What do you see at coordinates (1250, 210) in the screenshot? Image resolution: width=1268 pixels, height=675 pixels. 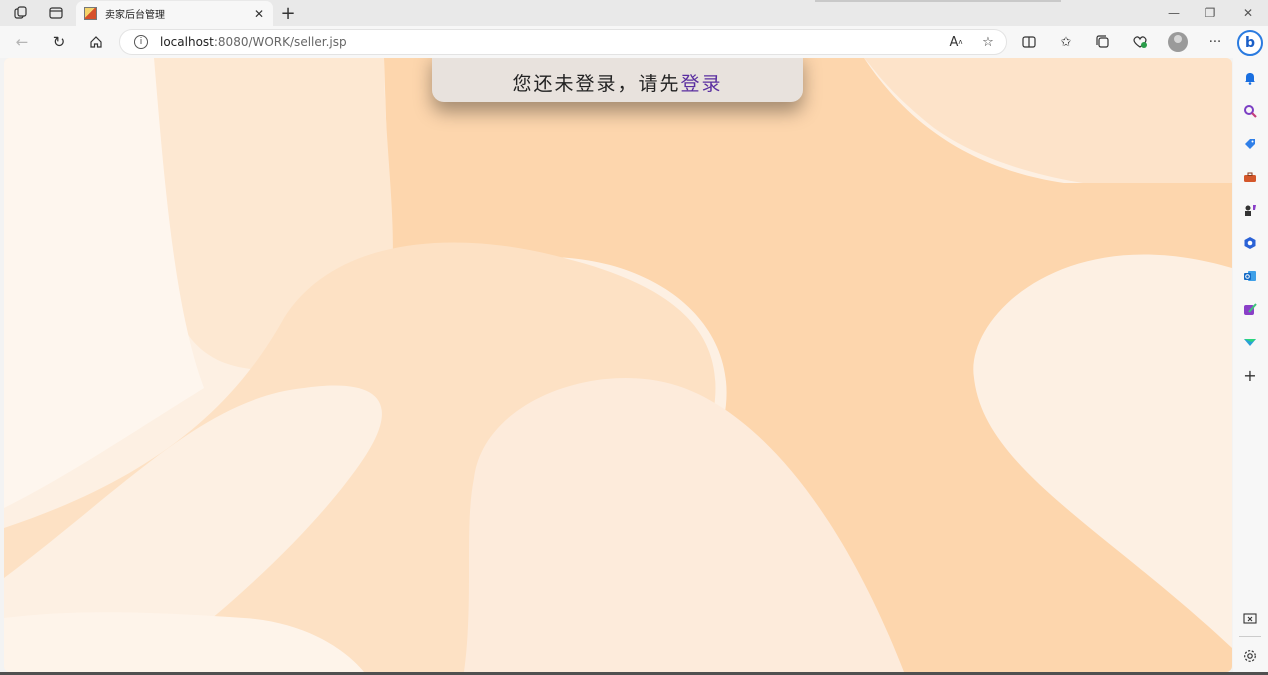 I see `chess-icon` at bounding box center [1250, 210].